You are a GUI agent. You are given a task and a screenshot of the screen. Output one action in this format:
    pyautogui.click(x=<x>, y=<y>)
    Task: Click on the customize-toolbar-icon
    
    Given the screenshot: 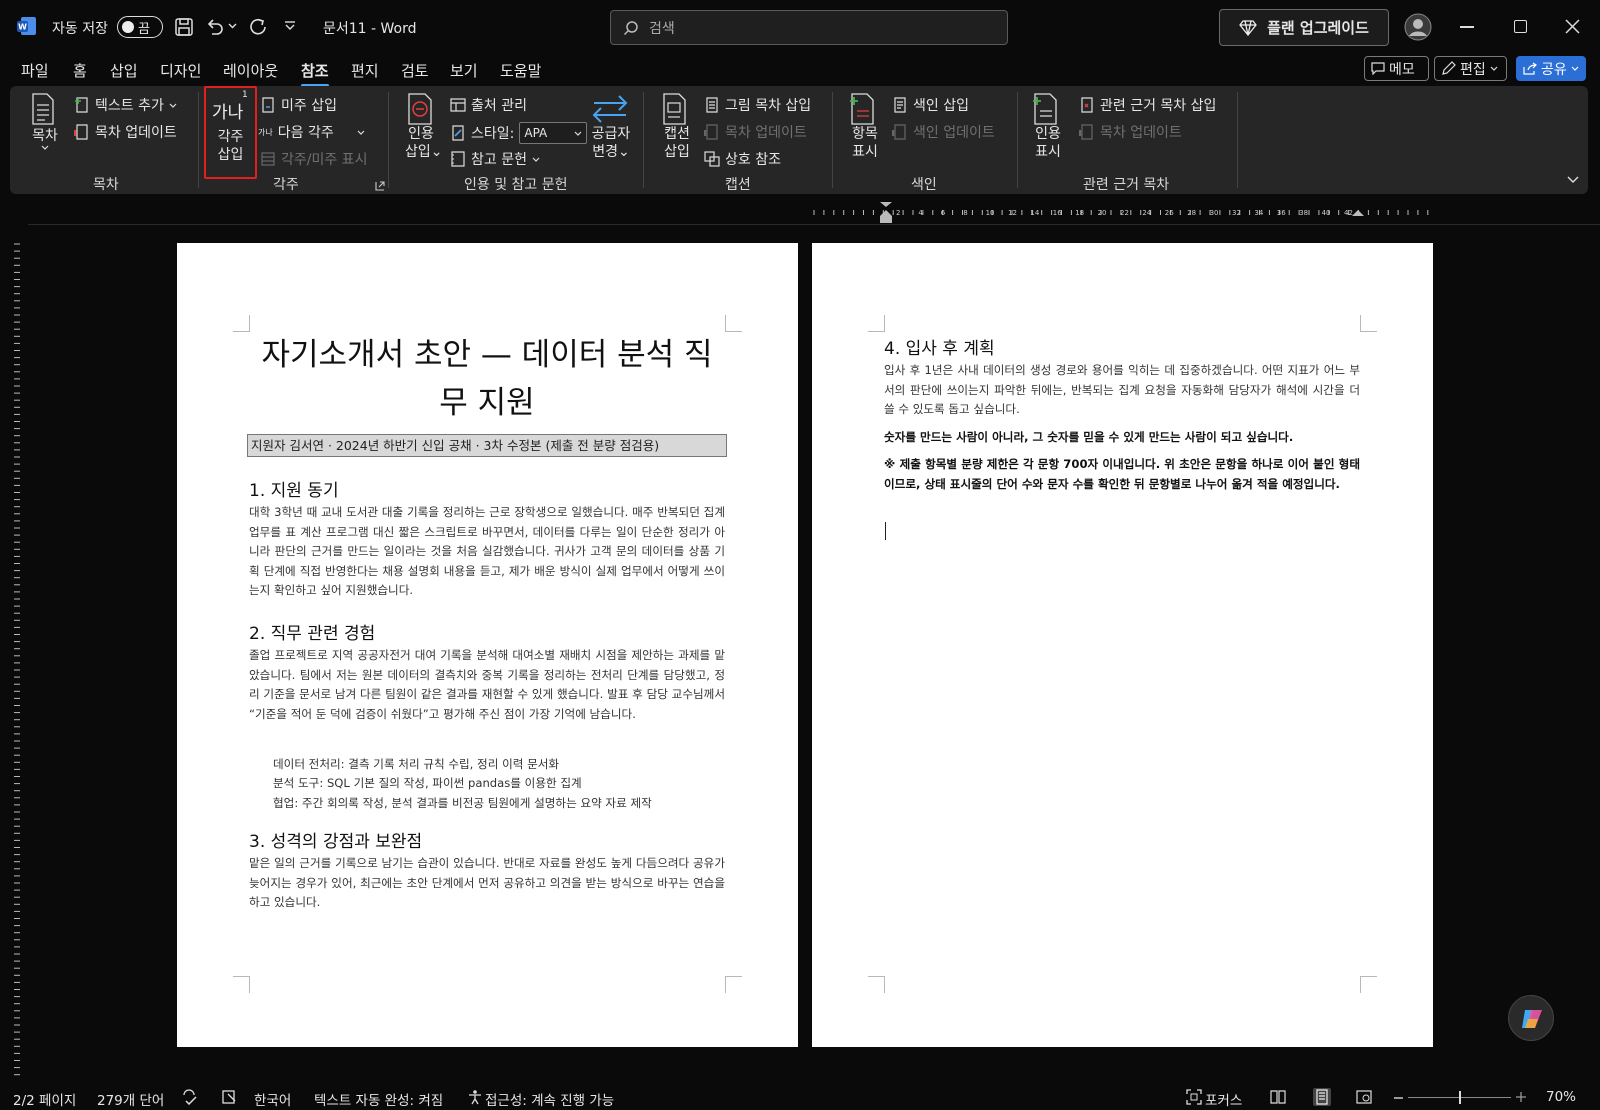 What is the action you would take?
    pyautogui.click(x=290, y=26)
    